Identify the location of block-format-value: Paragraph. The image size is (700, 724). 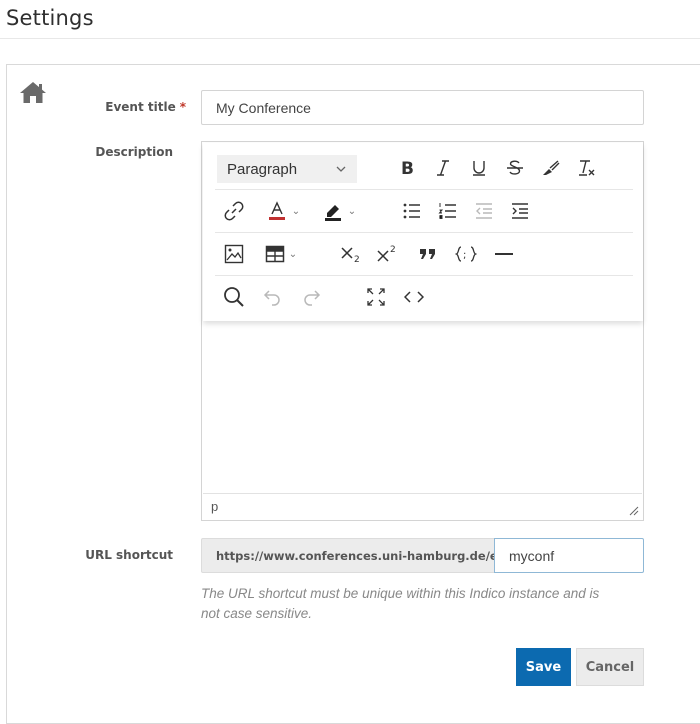
(262, 169).